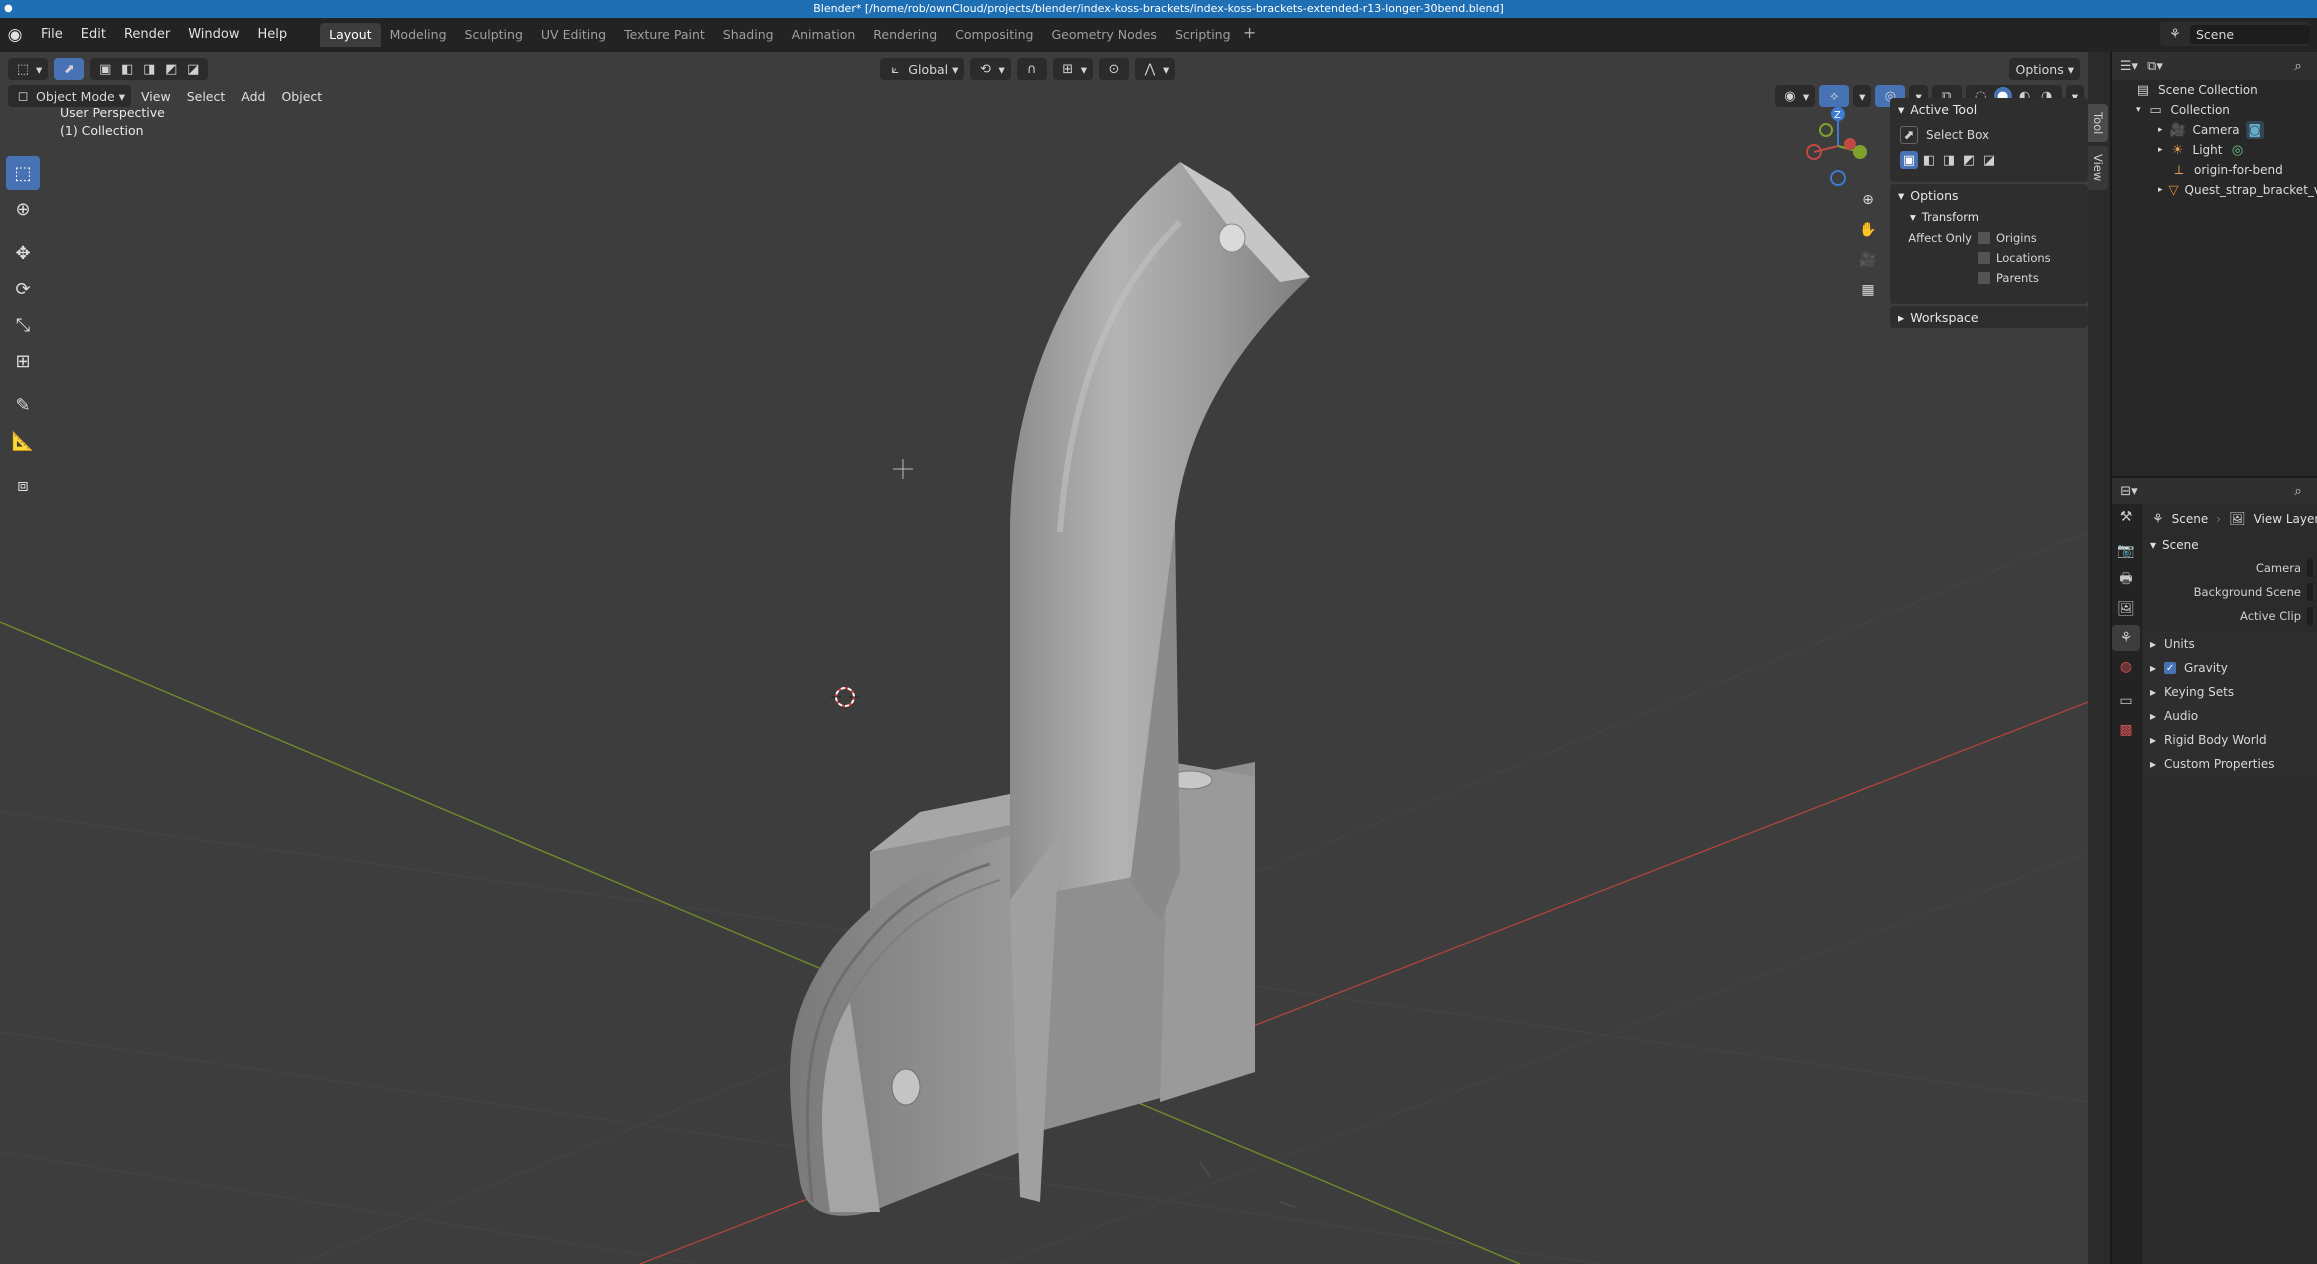 This screenshot has height=1264, width=2317. I want to click on pan-hand-icon: ✋, so click(1868, 230).